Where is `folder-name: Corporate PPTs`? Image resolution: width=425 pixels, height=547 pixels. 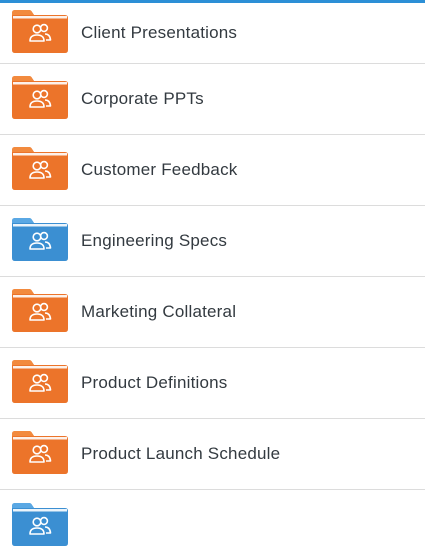
folder-name: Corporate PPTs is located at coordinates (142, 98).